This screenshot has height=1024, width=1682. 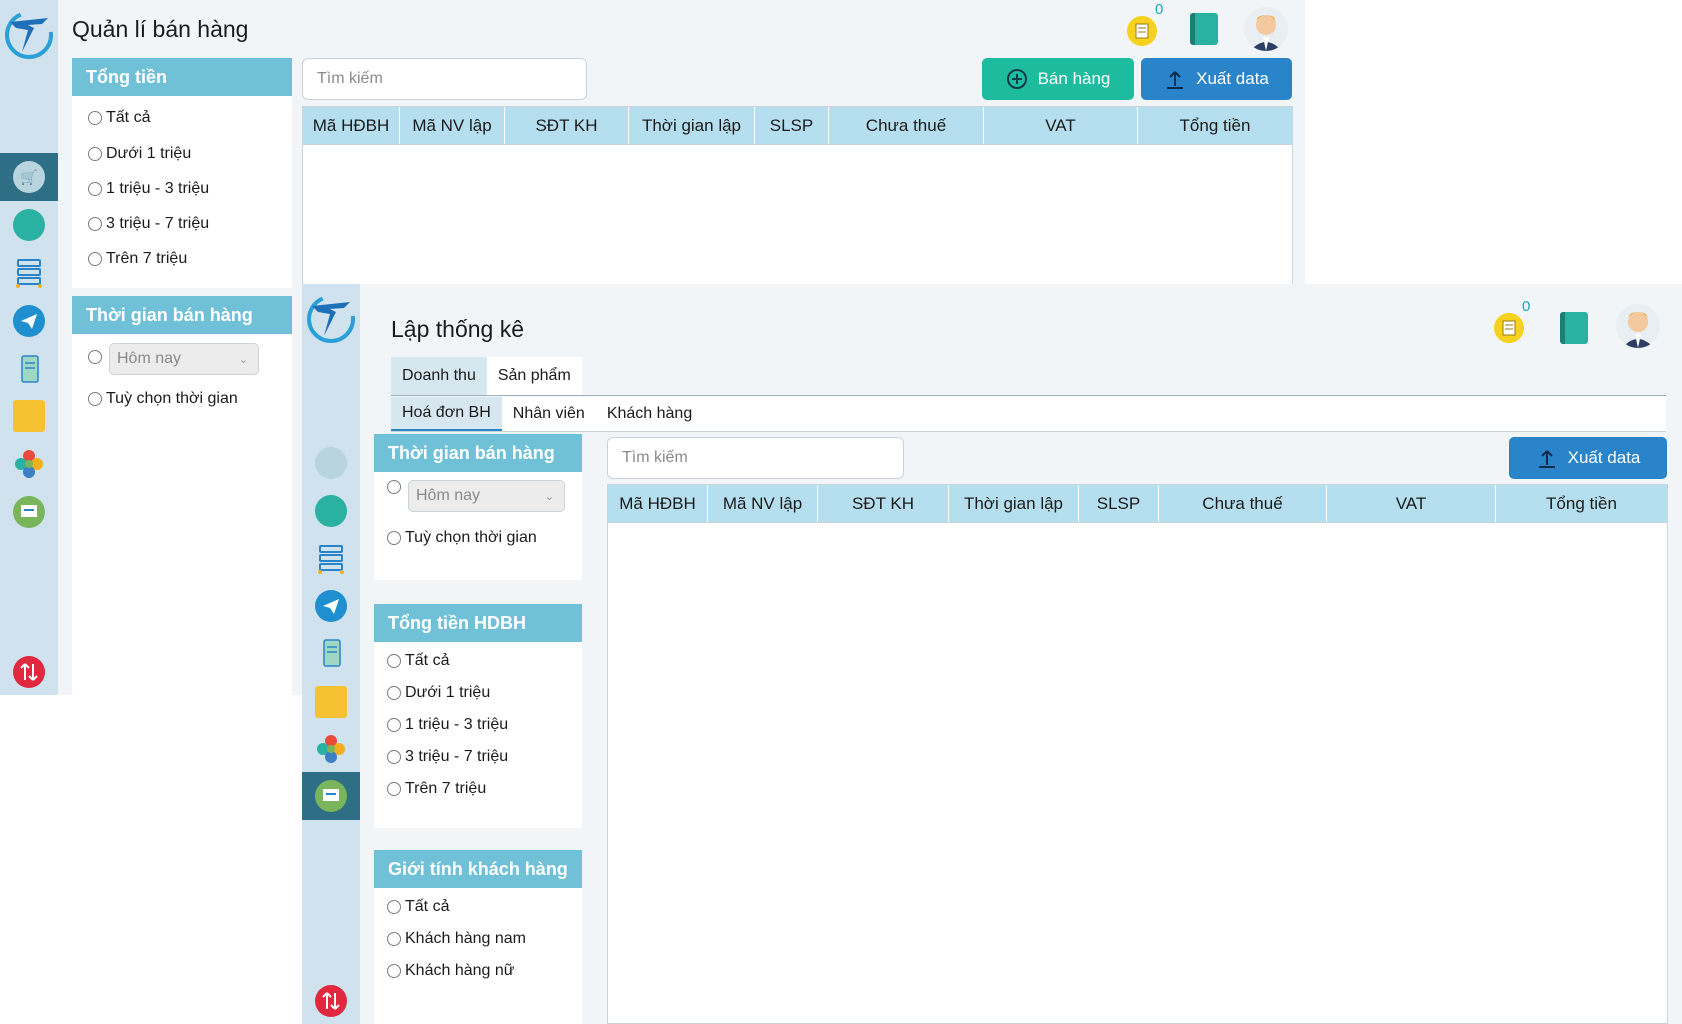 I want to click on sell-button: Bán hàng, so click(x=1058, y=79).